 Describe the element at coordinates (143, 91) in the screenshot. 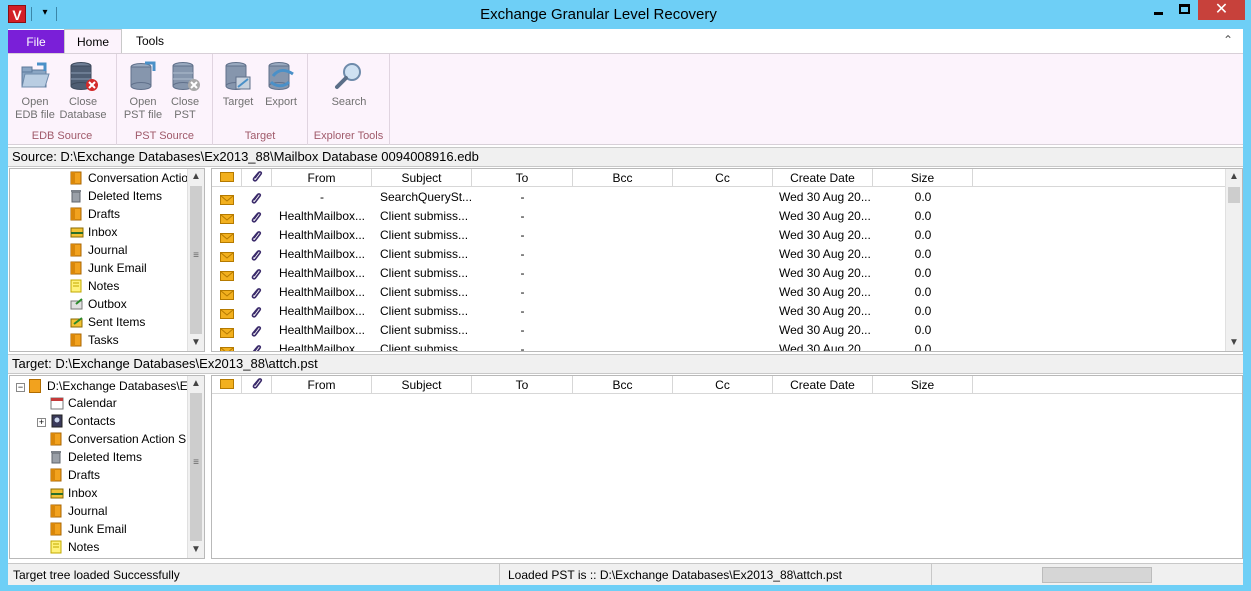

I see `open-pst-file-button: Open PST file` at that location.